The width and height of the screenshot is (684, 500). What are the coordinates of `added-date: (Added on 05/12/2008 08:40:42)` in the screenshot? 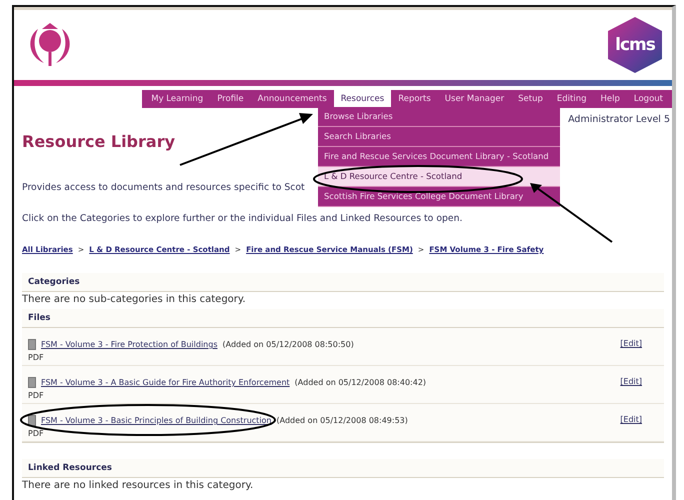 It's located at (360, 382).